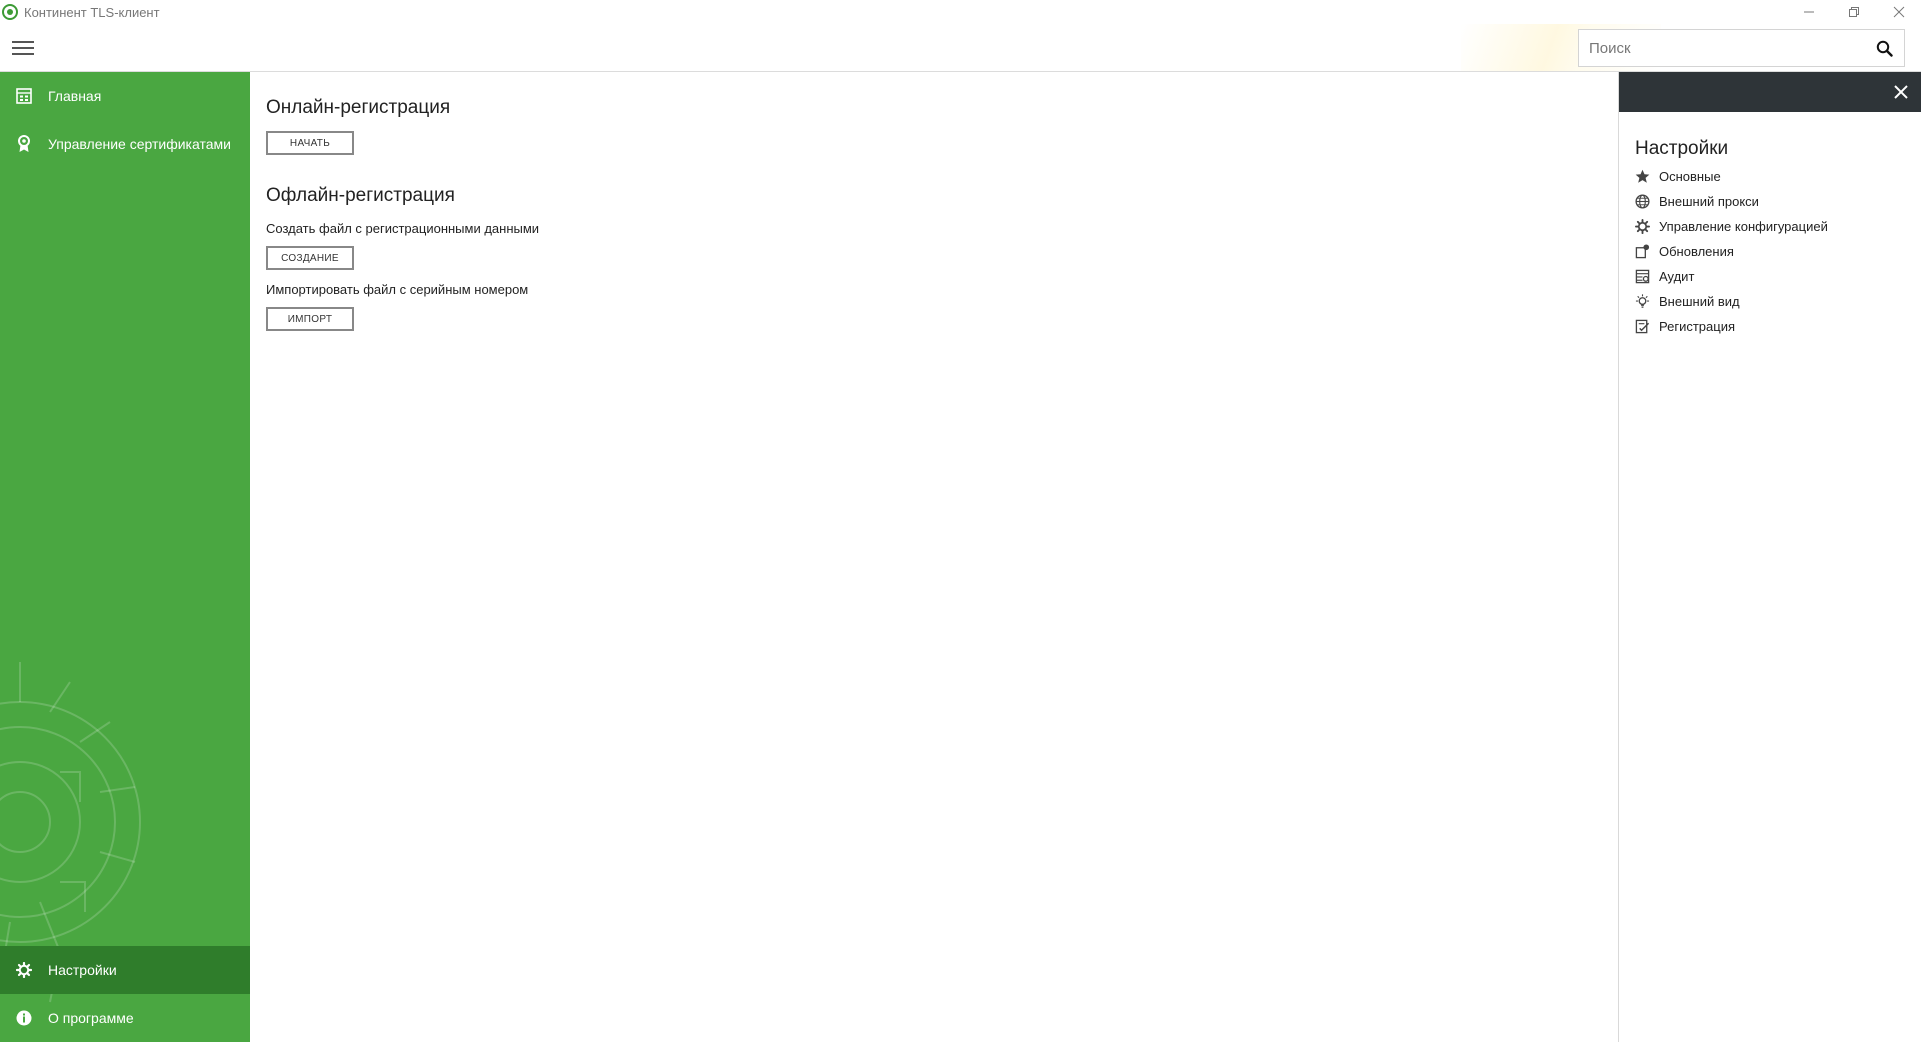 This screenshot has height=1042, width=1921. What do you see at coordinates (1647, 177) in the screenshot?
I see `star-icon` at bounding box center [1647, 177].